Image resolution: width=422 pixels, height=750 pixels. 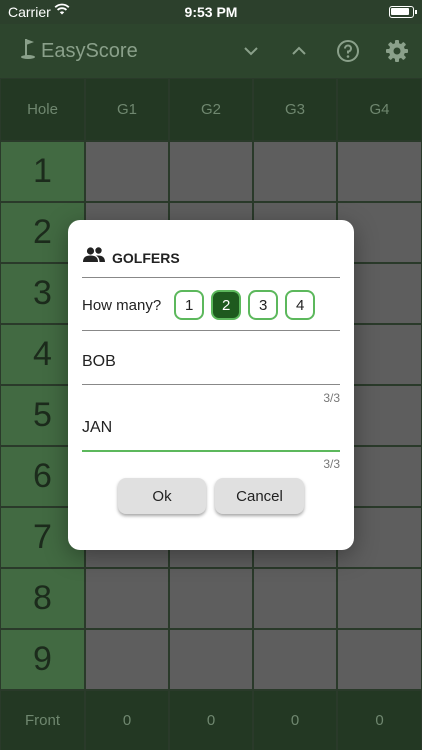 What do you see at coordinates (94, 257) in the screenshot?
I see `people-group-icon` at bounding box center [94, 257].